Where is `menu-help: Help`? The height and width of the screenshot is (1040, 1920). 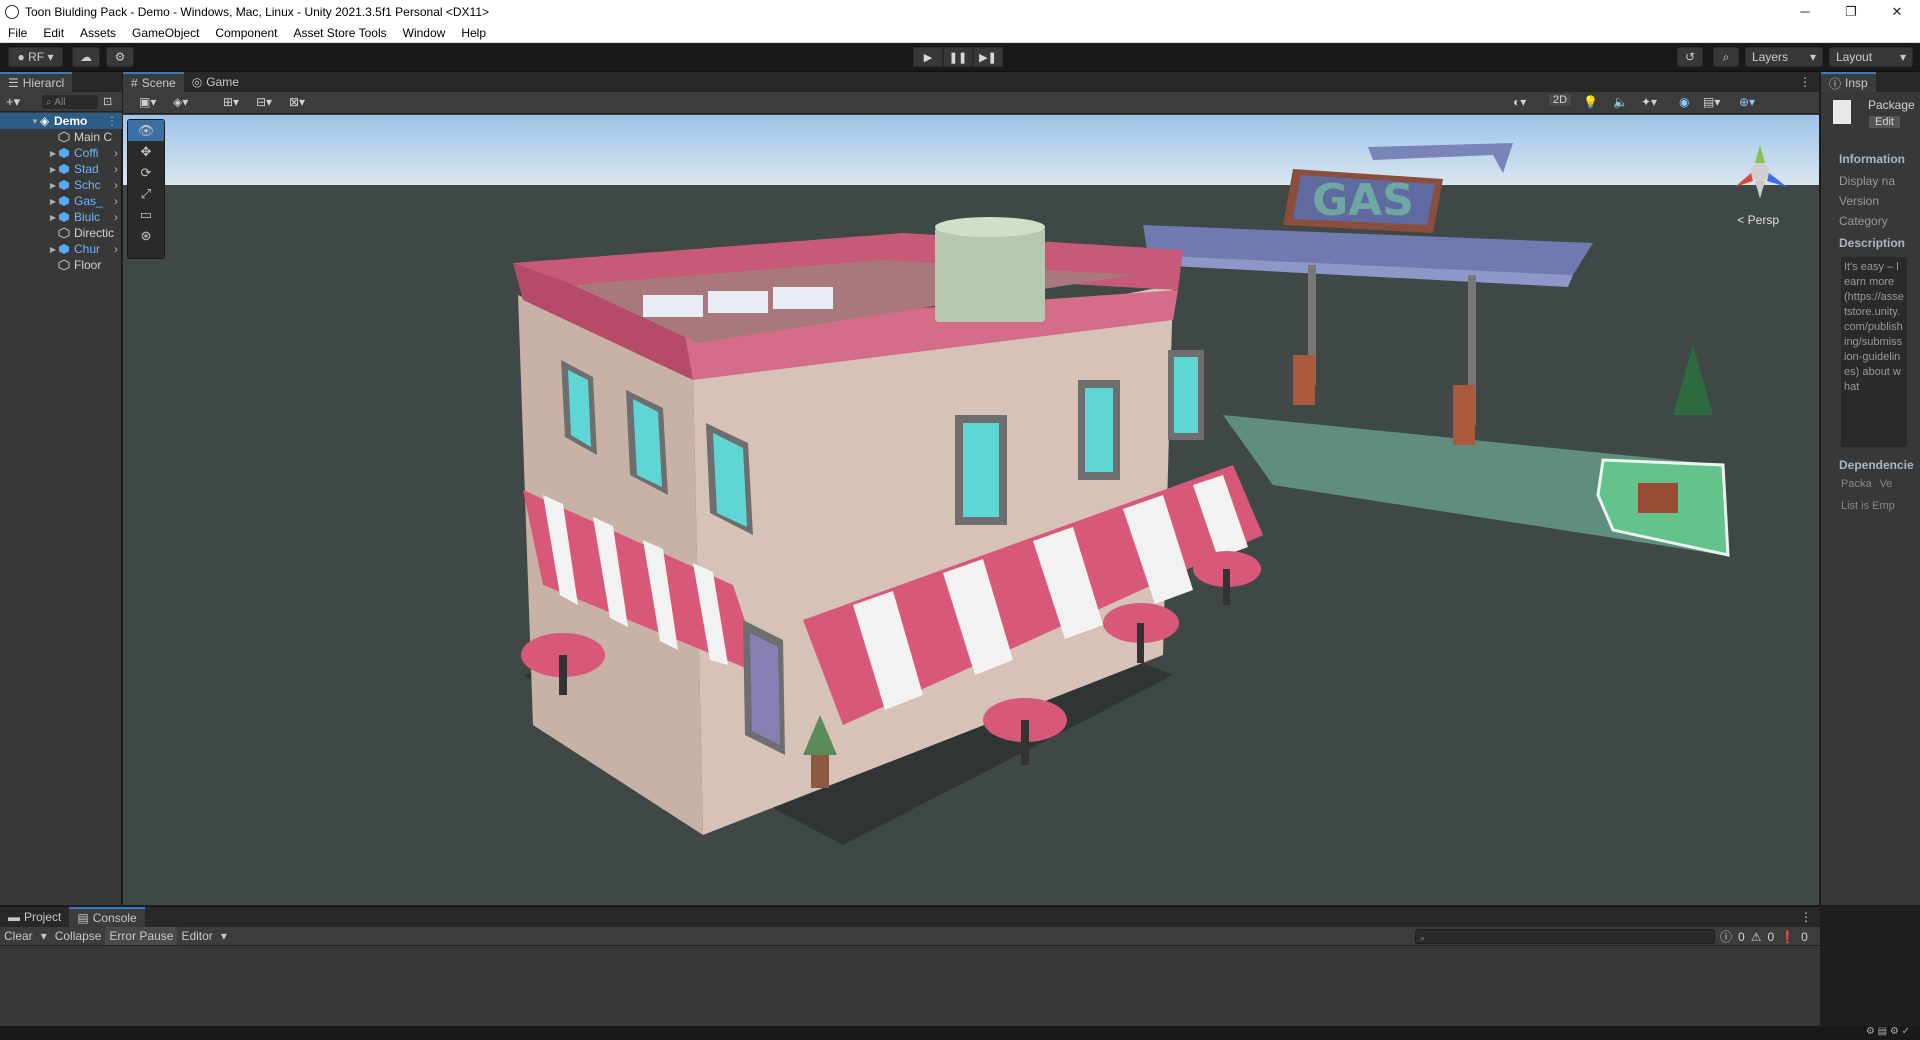 menu-help: Help is located at coordinates (473, 33).